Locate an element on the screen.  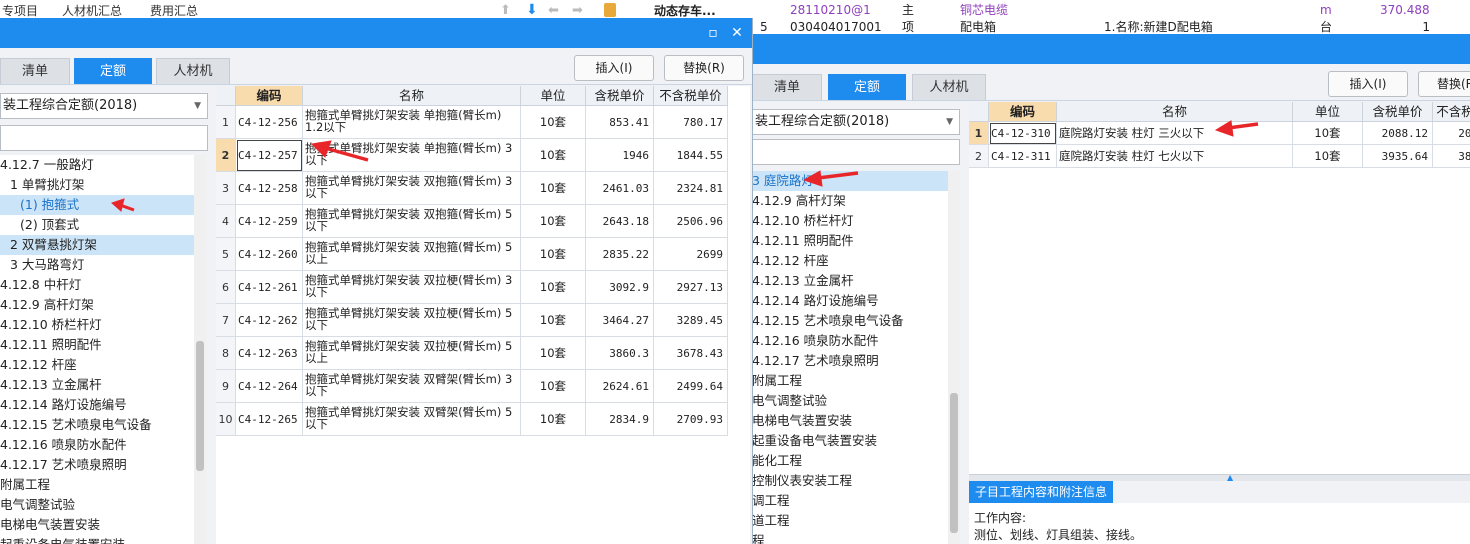
red-arrow-left-grid is located at coordinates (339, 151).